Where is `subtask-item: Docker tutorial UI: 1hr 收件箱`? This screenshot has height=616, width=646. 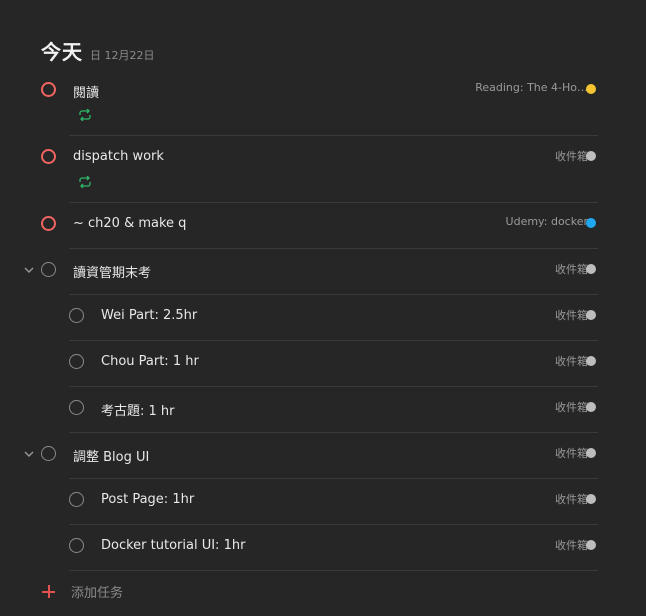
subtask-item: Docker tutorial UI: 1hr 收件箱 is located at coordinates (323, 552).